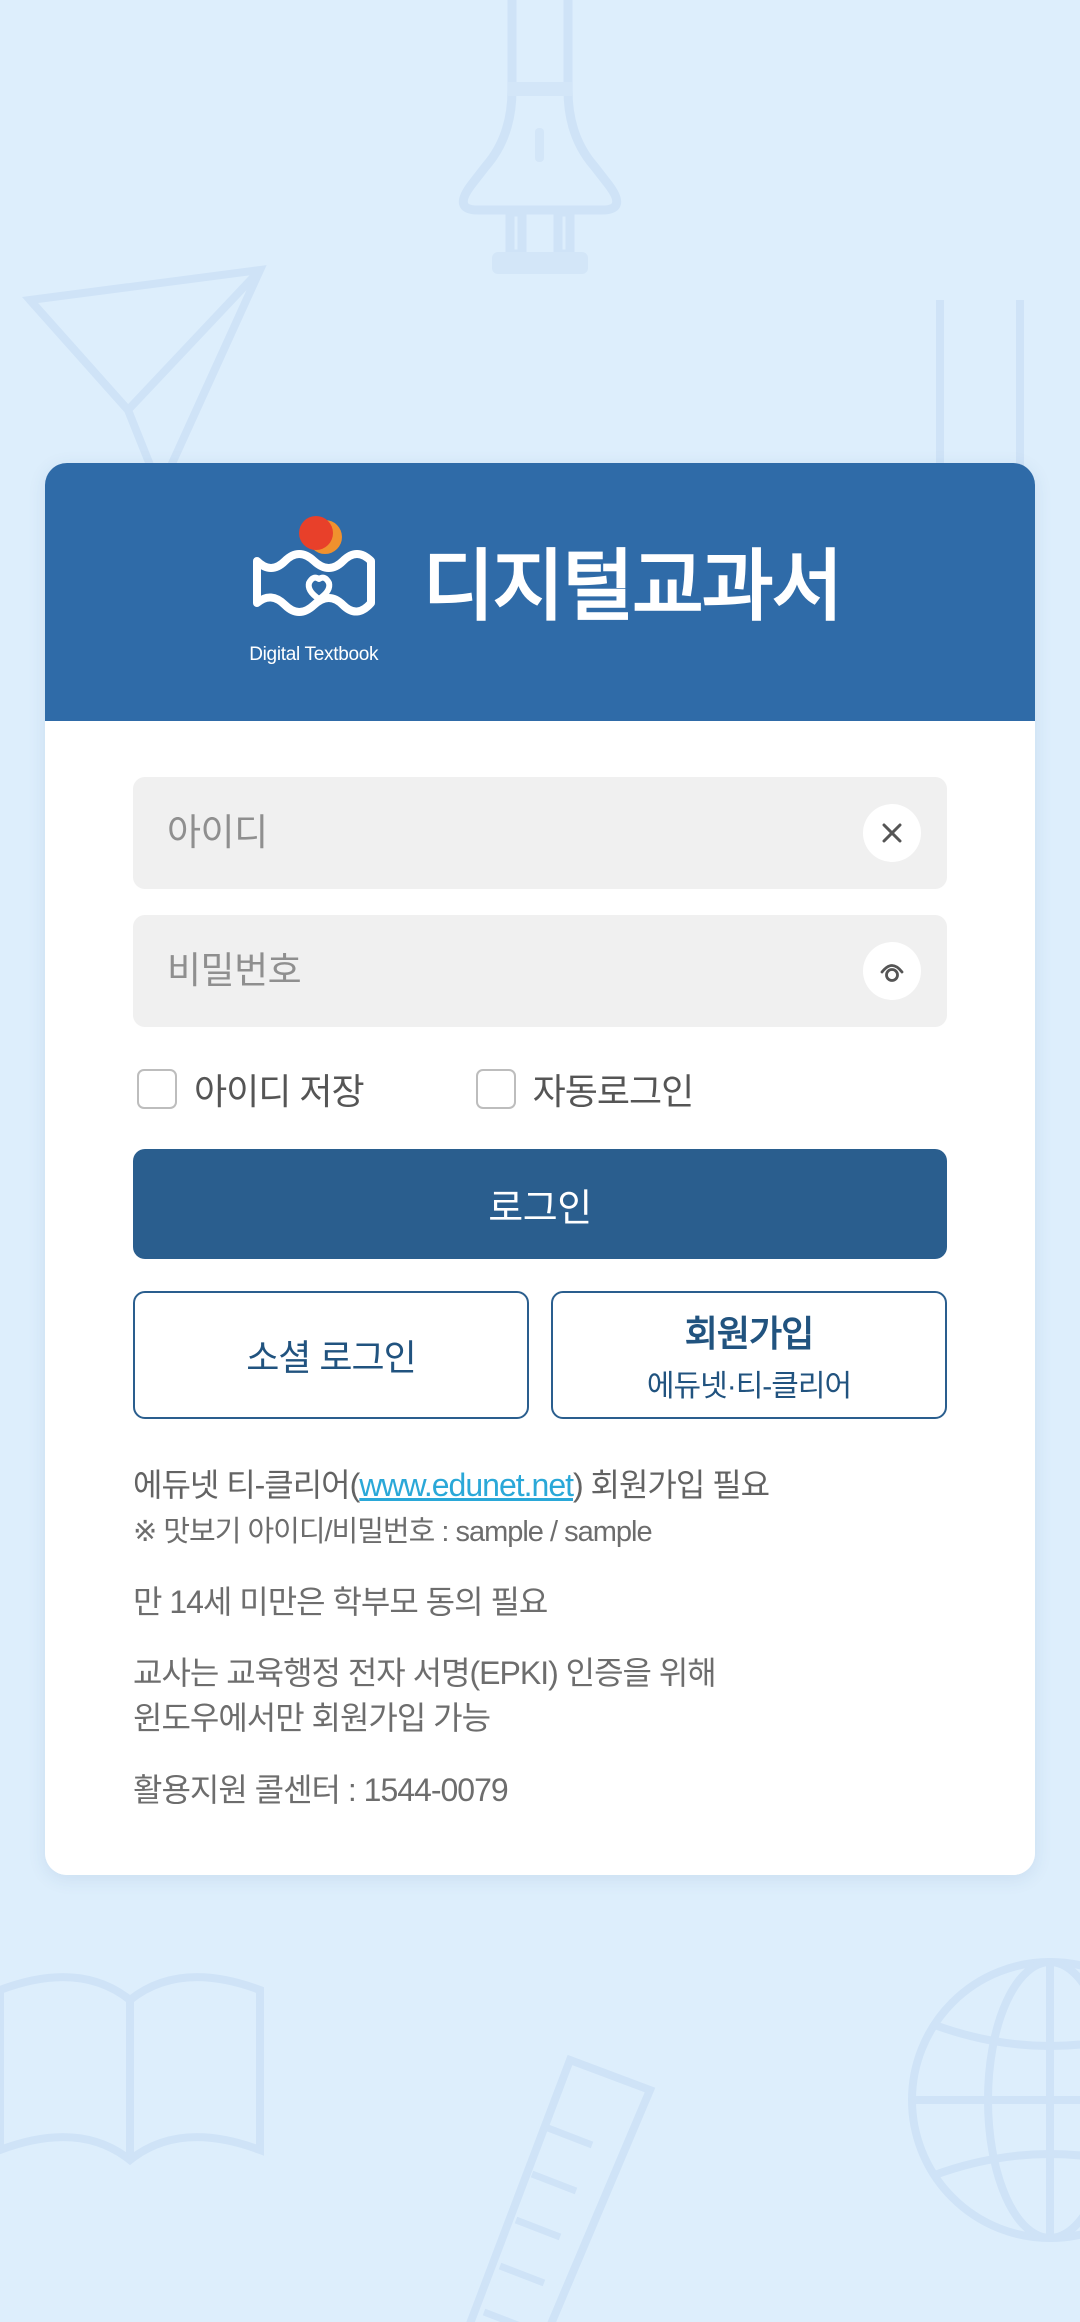 The width and height of the screenshot is (1080, 2322). I want to click on note-under-14: 만 14세 미만은 학부모 동의 필요, so click(340, 1601).